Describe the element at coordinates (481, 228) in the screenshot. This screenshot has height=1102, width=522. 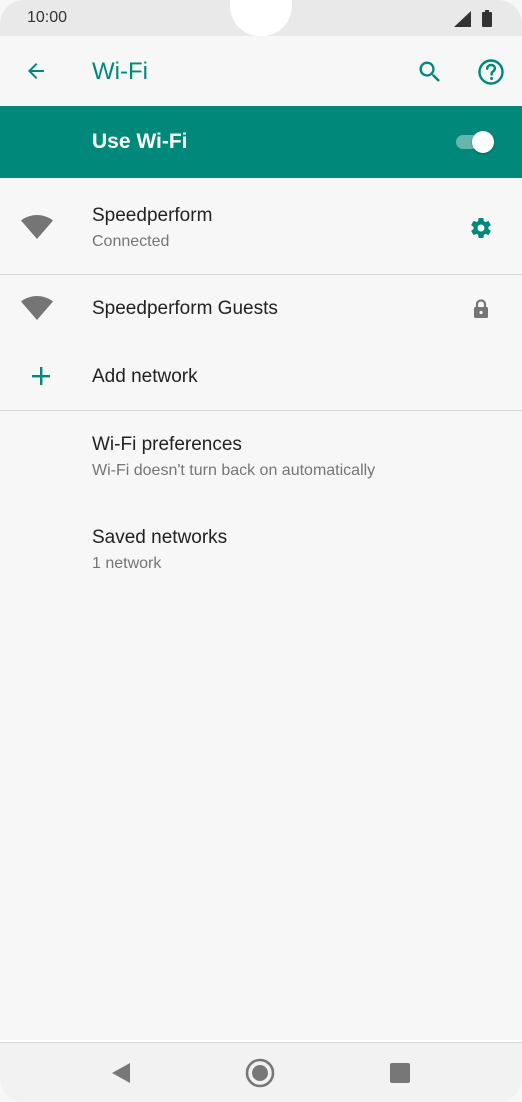
I see `gear-icon` at that location.